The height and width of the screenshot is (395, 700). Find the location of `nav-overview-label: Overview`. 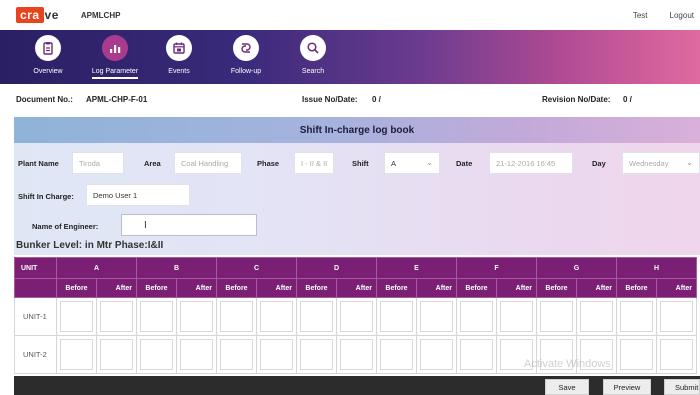

nav-overview-label: Overview is located at coordinates (48, 71).